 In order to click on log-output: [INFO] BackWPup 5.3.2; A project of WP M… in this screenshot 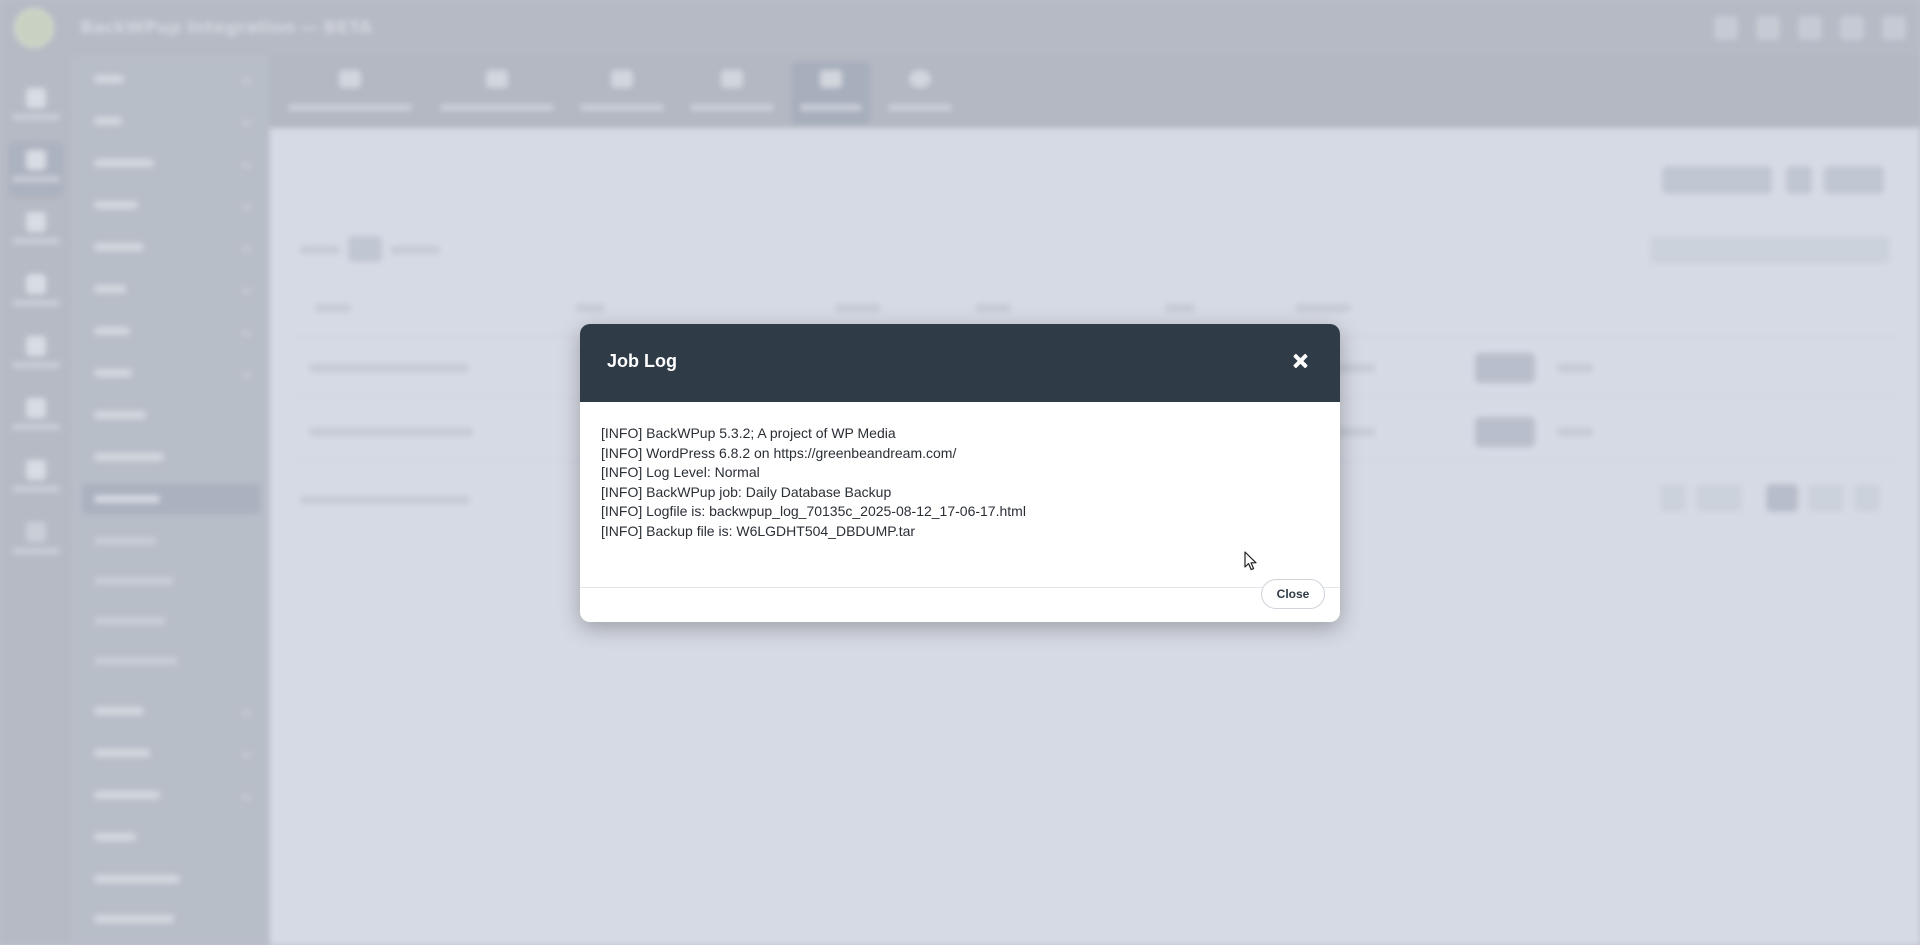, I will do `click(813, 483)`.